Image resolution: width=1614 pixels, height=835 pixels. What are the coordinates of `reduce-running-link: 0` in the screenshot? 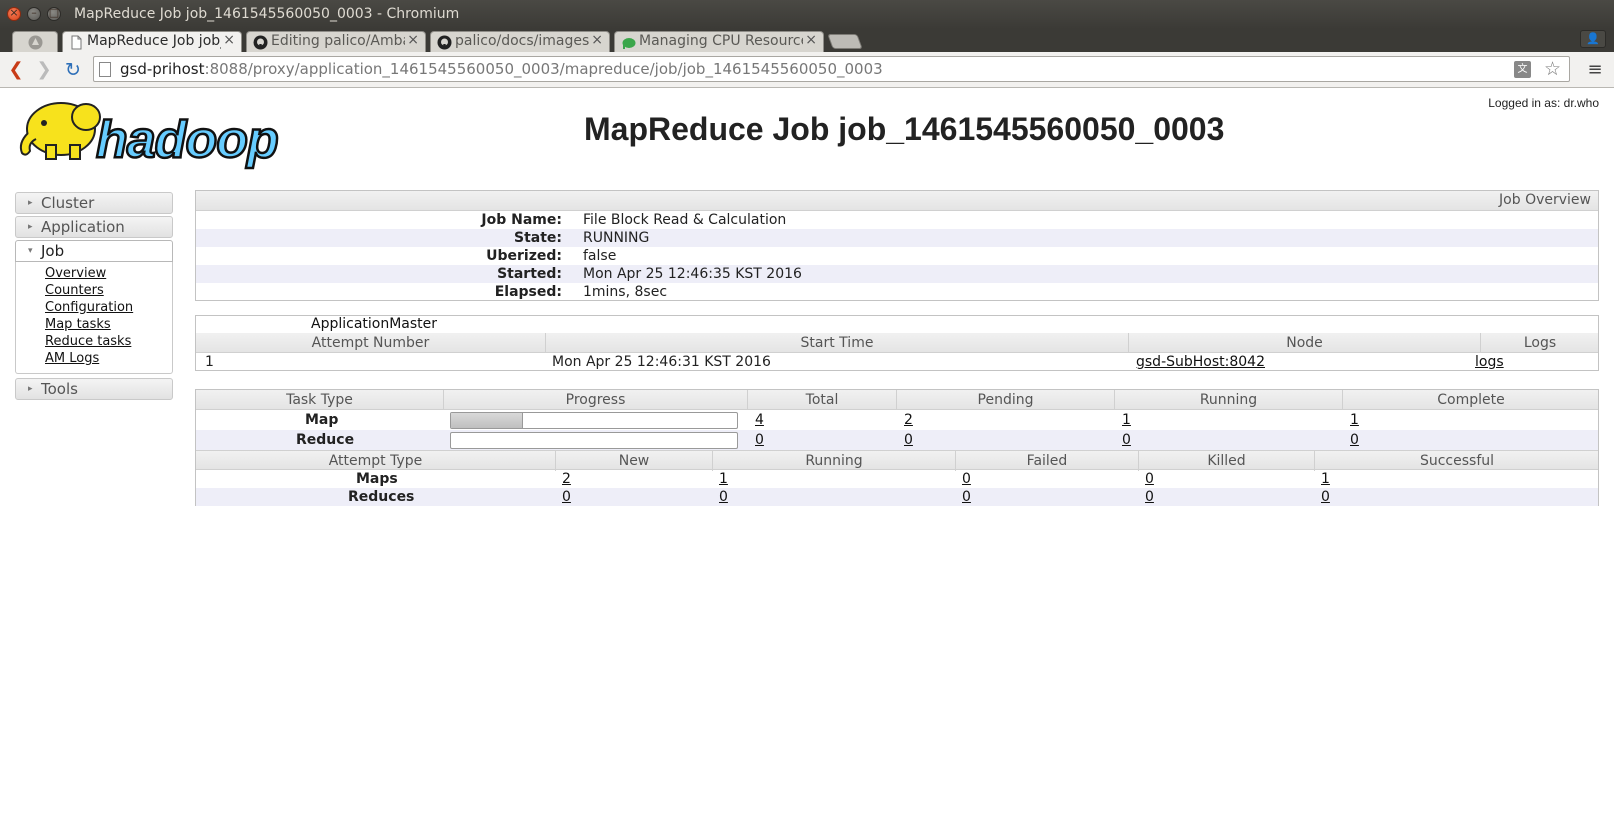 It's located at (1126, 440).